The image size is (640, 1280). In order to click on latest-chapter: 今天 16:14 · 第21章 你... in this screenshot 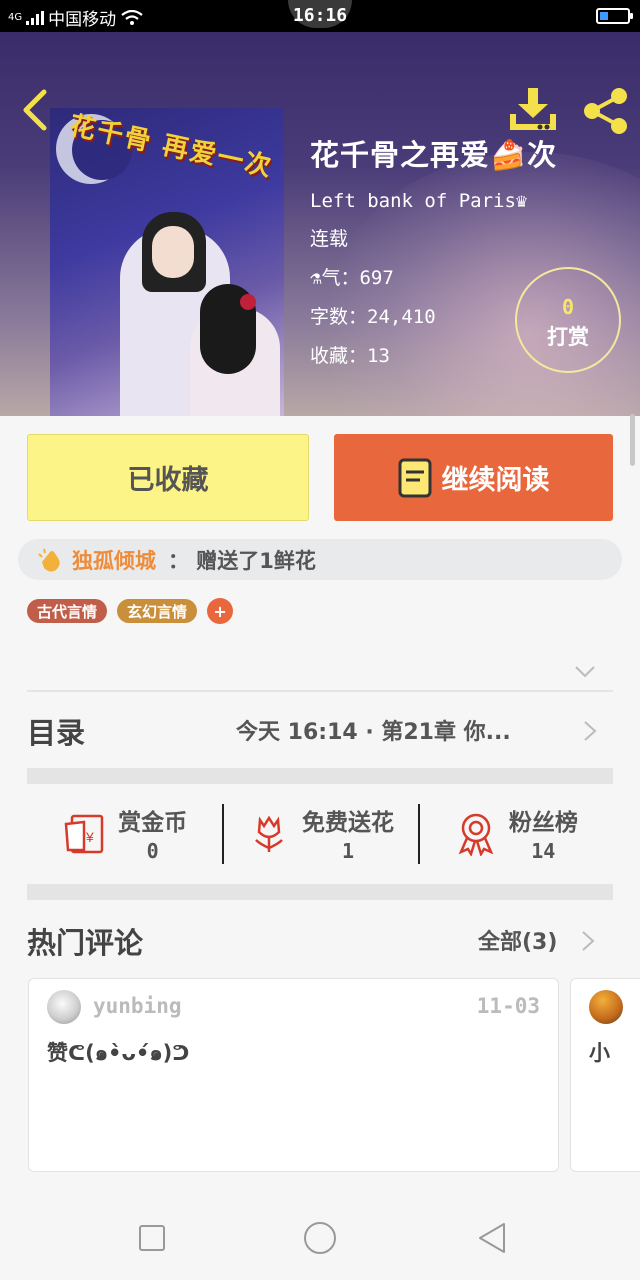, I will do `click(401, 730)`.